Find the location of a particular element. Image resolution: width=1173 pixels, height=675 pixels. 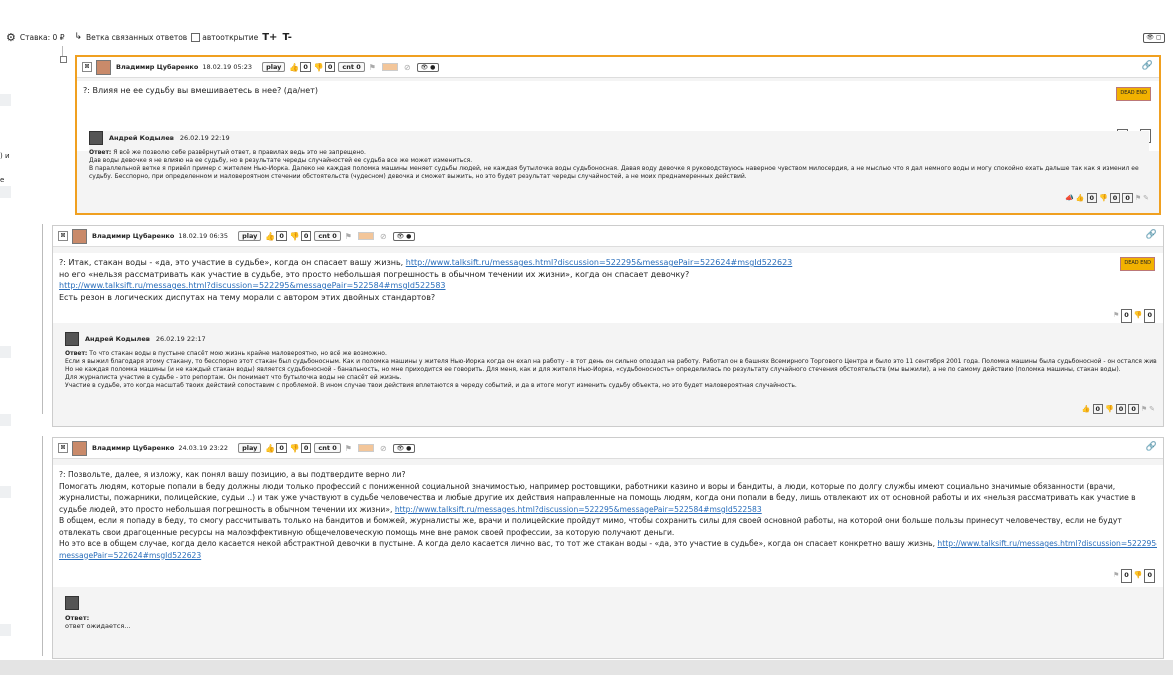

filter-settings-icon: ⚙ is located at coordinates (11, 37).